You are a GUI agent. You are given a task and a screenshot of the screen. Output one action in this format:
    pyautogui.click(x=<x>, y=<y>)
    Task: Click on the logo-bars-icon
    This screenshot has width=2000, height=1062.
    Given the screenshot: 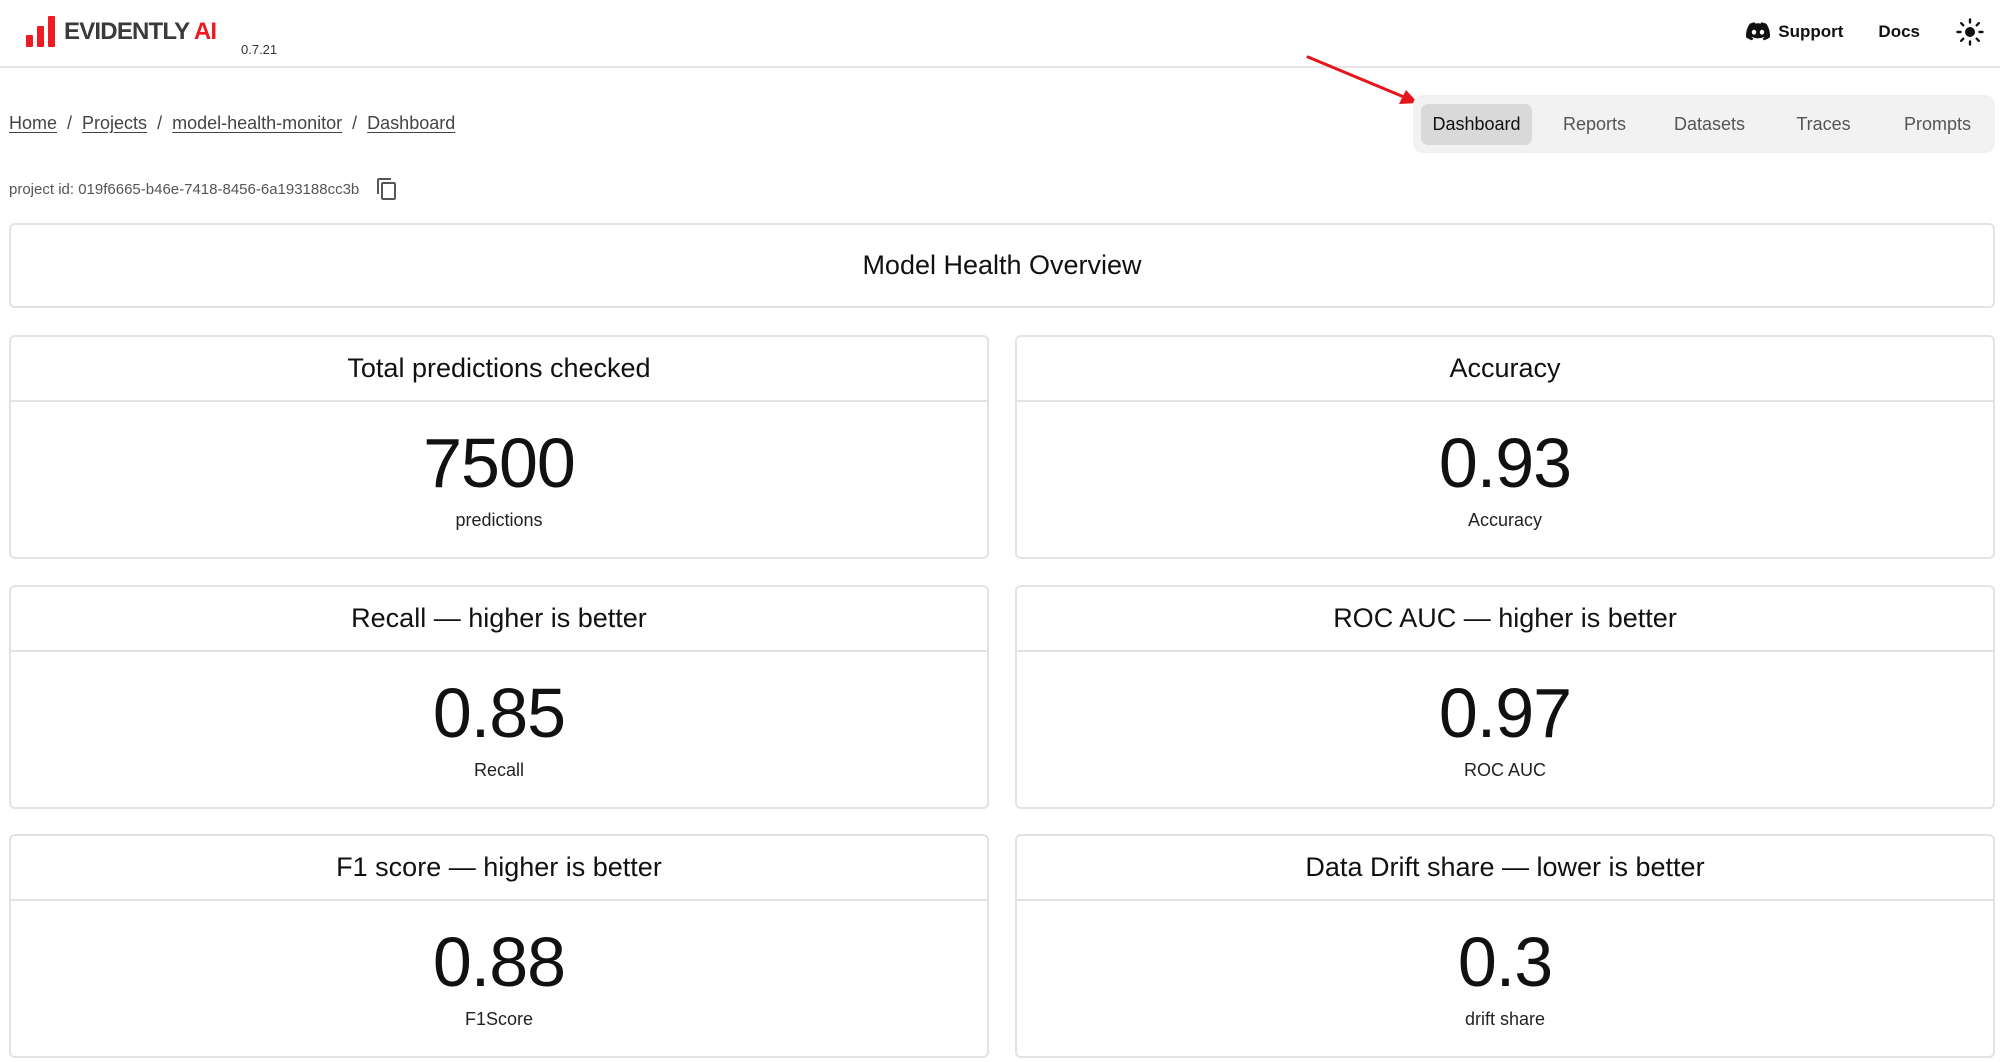 What is the action you would take?
    pyautogui.click(x=40, y=31)
    